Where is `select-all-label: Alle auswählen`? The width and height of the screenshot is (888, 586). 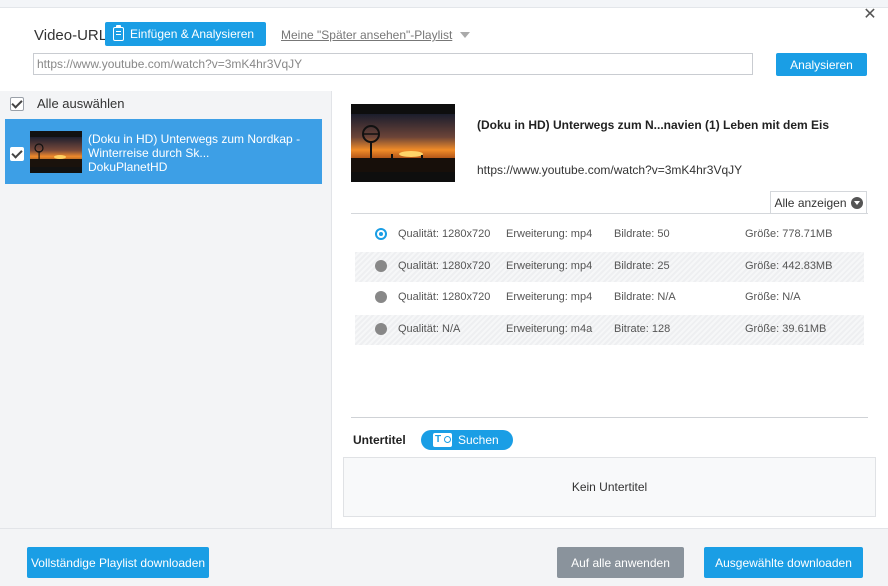
select-all-label: Alle auswählen is located at coordinates (81, 103).